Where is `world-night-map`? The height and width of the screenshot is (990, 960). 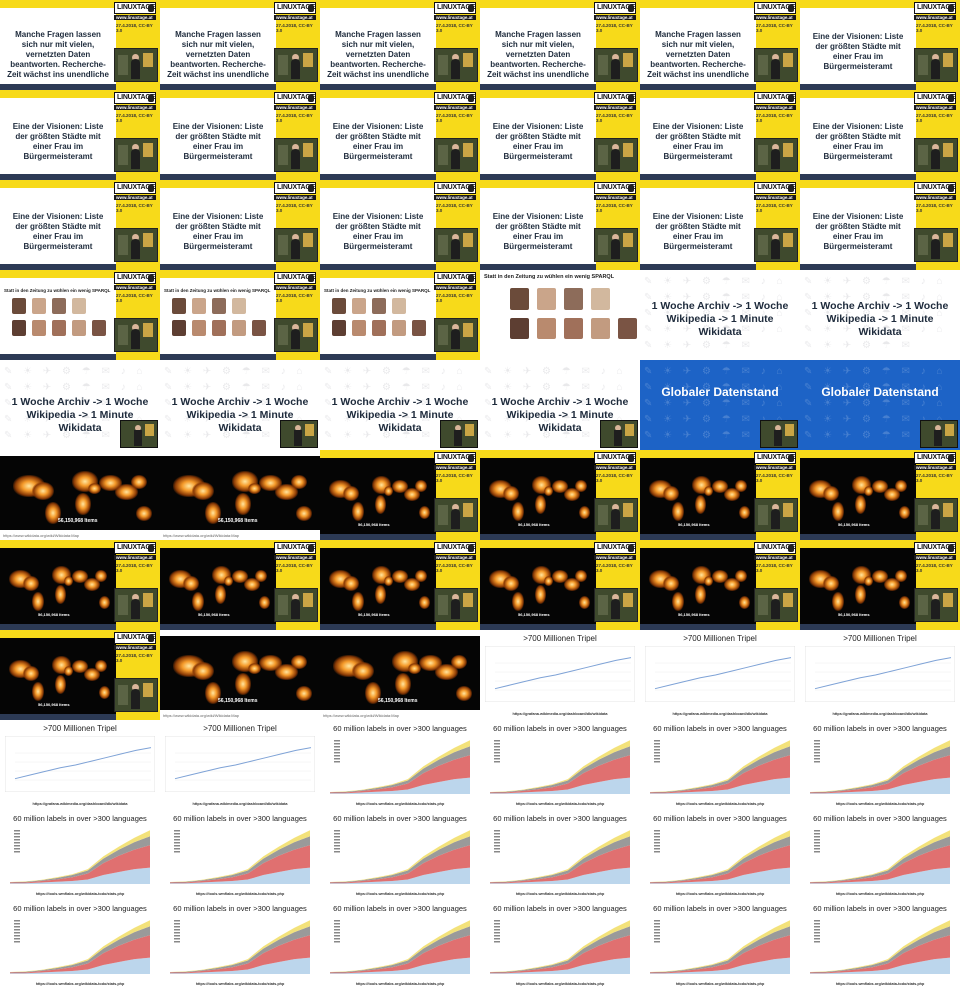 world-night-map is located at coordinates (378, 495).